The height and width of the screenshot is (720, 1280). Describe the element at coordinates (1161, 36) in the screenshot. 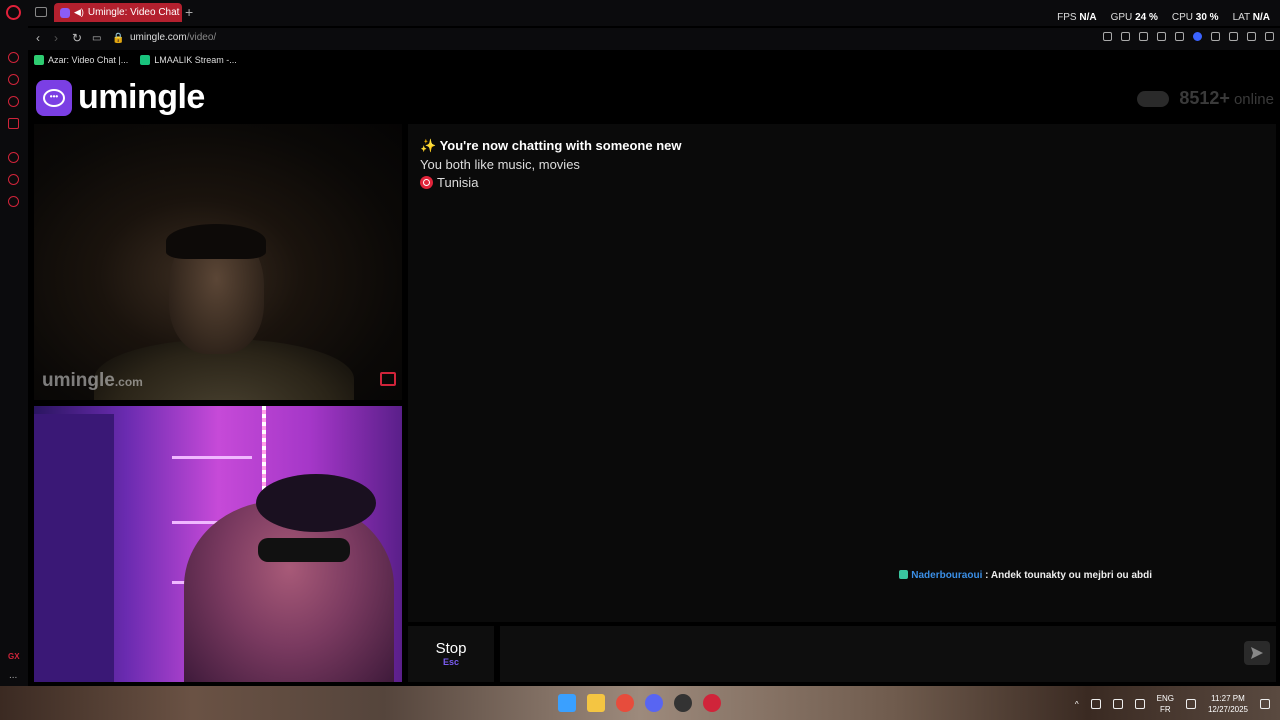

I see `play-icon` at that location.